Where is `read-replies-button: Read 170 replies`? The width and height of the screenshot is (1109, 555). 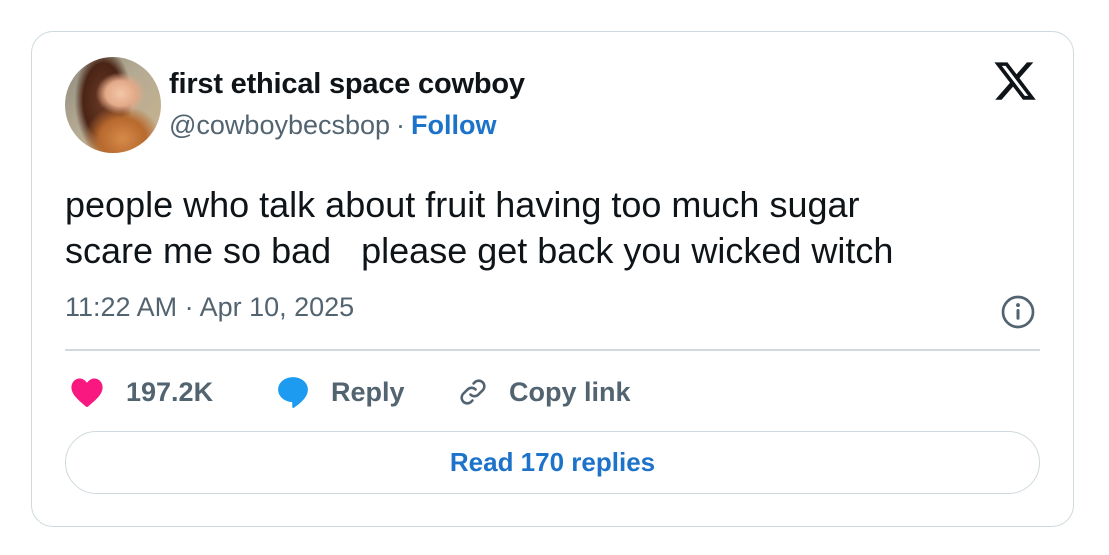 read-replies-button: Read 170 replies is located at coordinates (552, 462).